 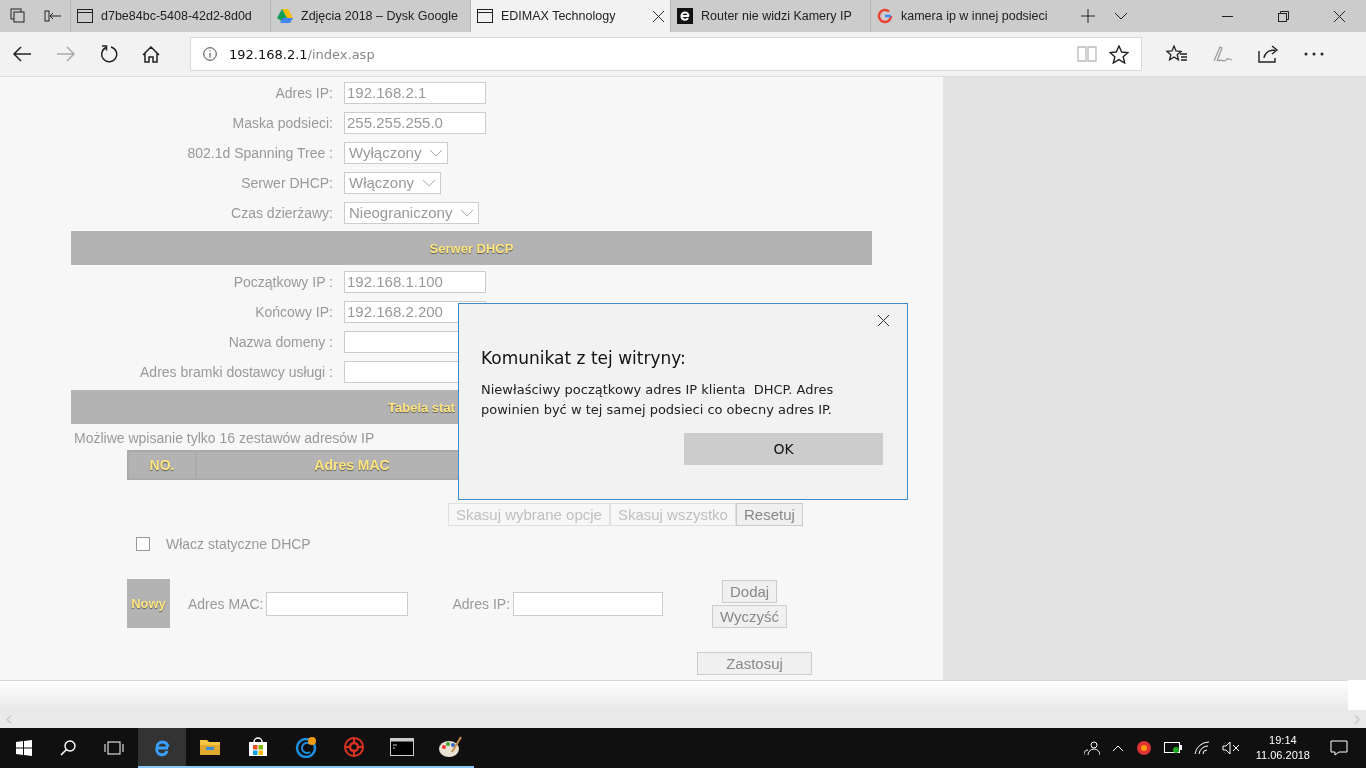 What do you see at coordinates (1177, 54) in the screenshot?
I see `favorites-icon` at bounding box center [1177, 54].